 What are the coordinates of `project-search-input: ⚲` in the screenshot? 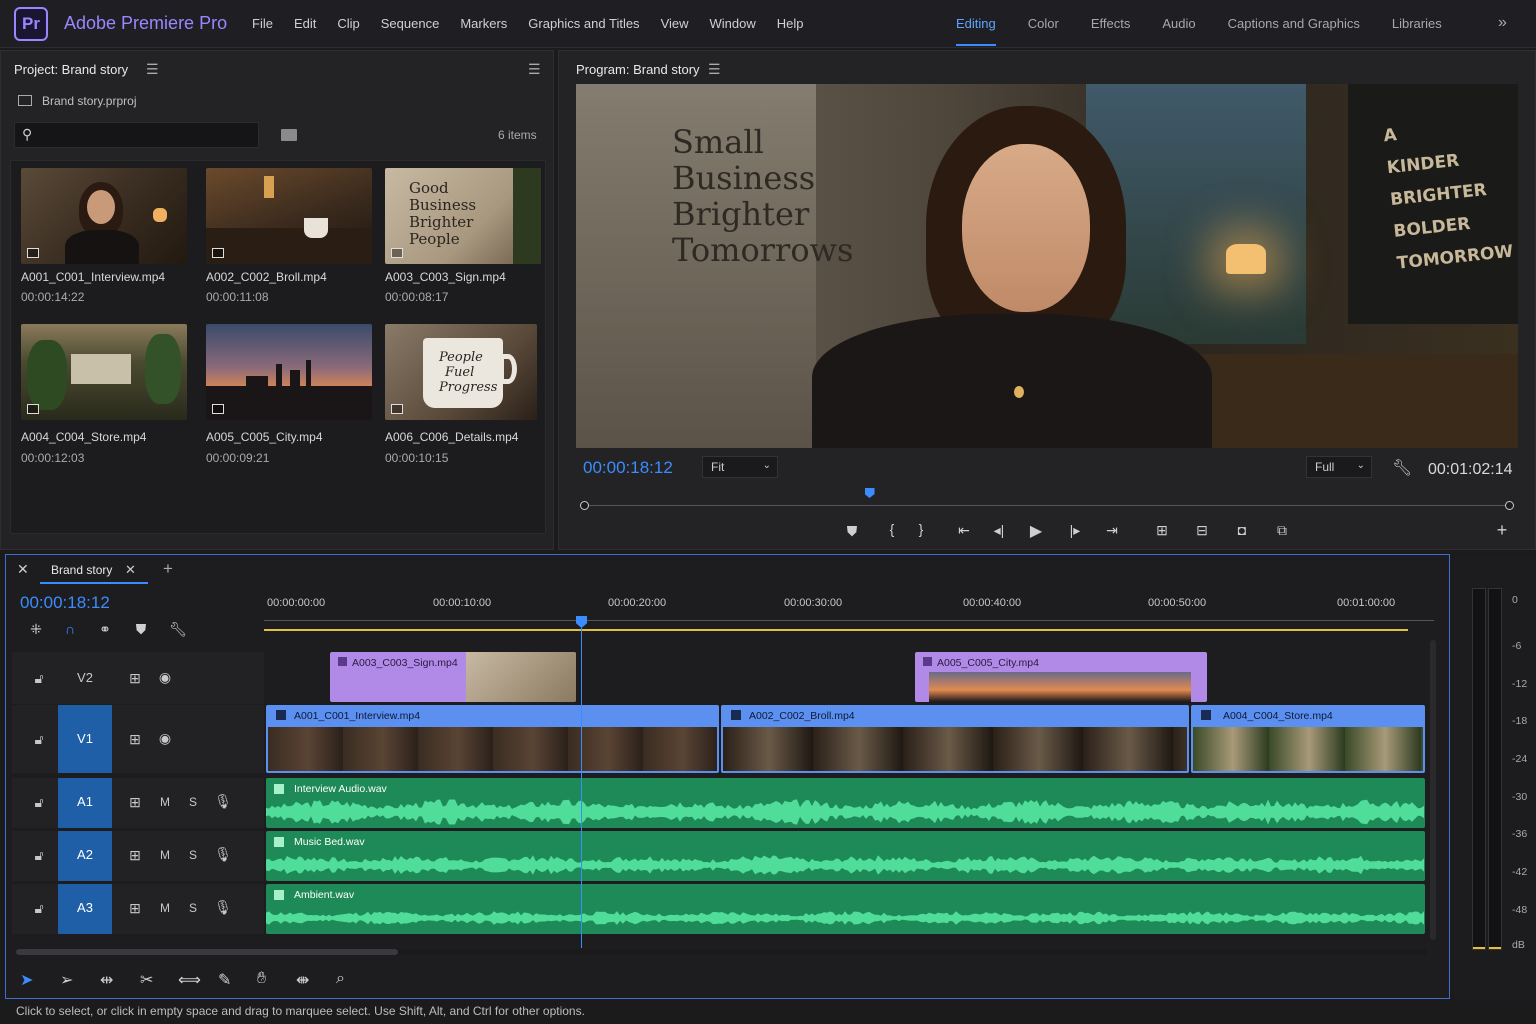 It's located at (136, 135).